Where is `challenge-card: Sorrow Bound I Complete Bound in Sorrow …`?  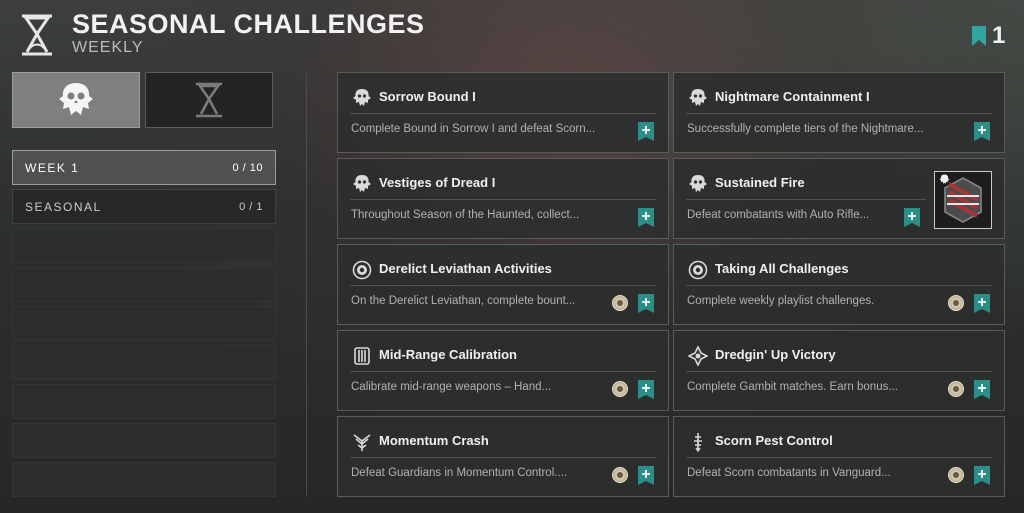 challenge-card: Sorrow Bound I Complete Bound in Sorrow … is located at coordinates (503, 112).